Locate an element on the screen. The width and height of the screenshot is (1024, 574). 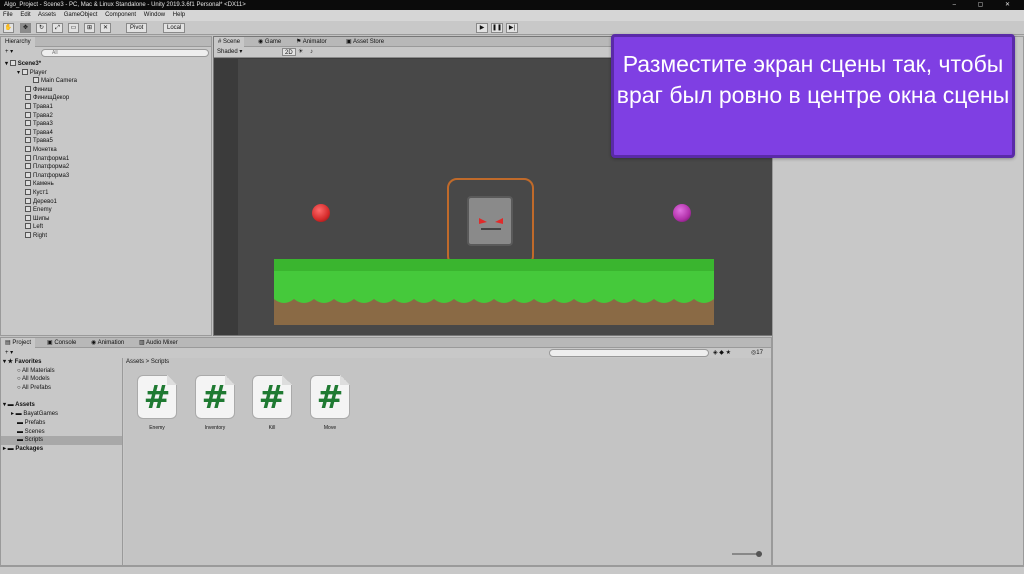
script-asset: # Inventory is located at coordinates (215, 405).